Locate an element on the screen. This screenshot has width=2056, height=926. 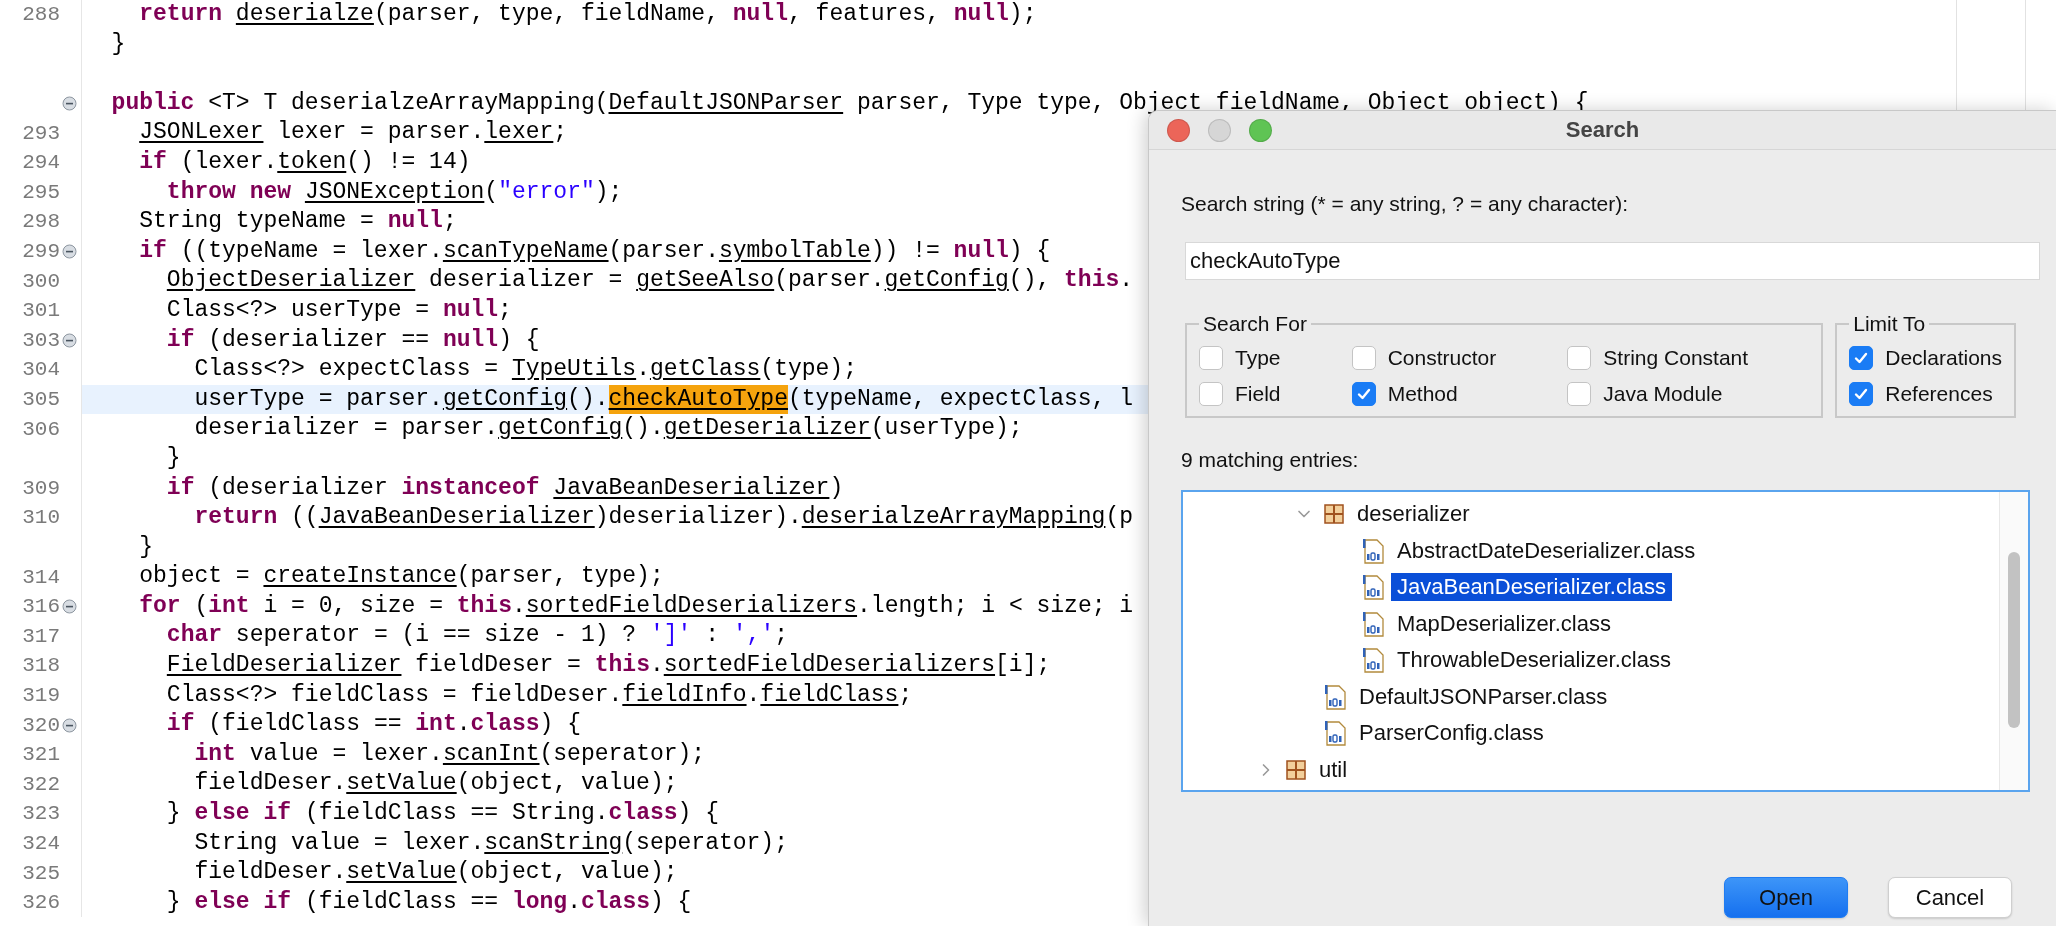
tree-item: deserializer is located at coordinates (1413, 514).